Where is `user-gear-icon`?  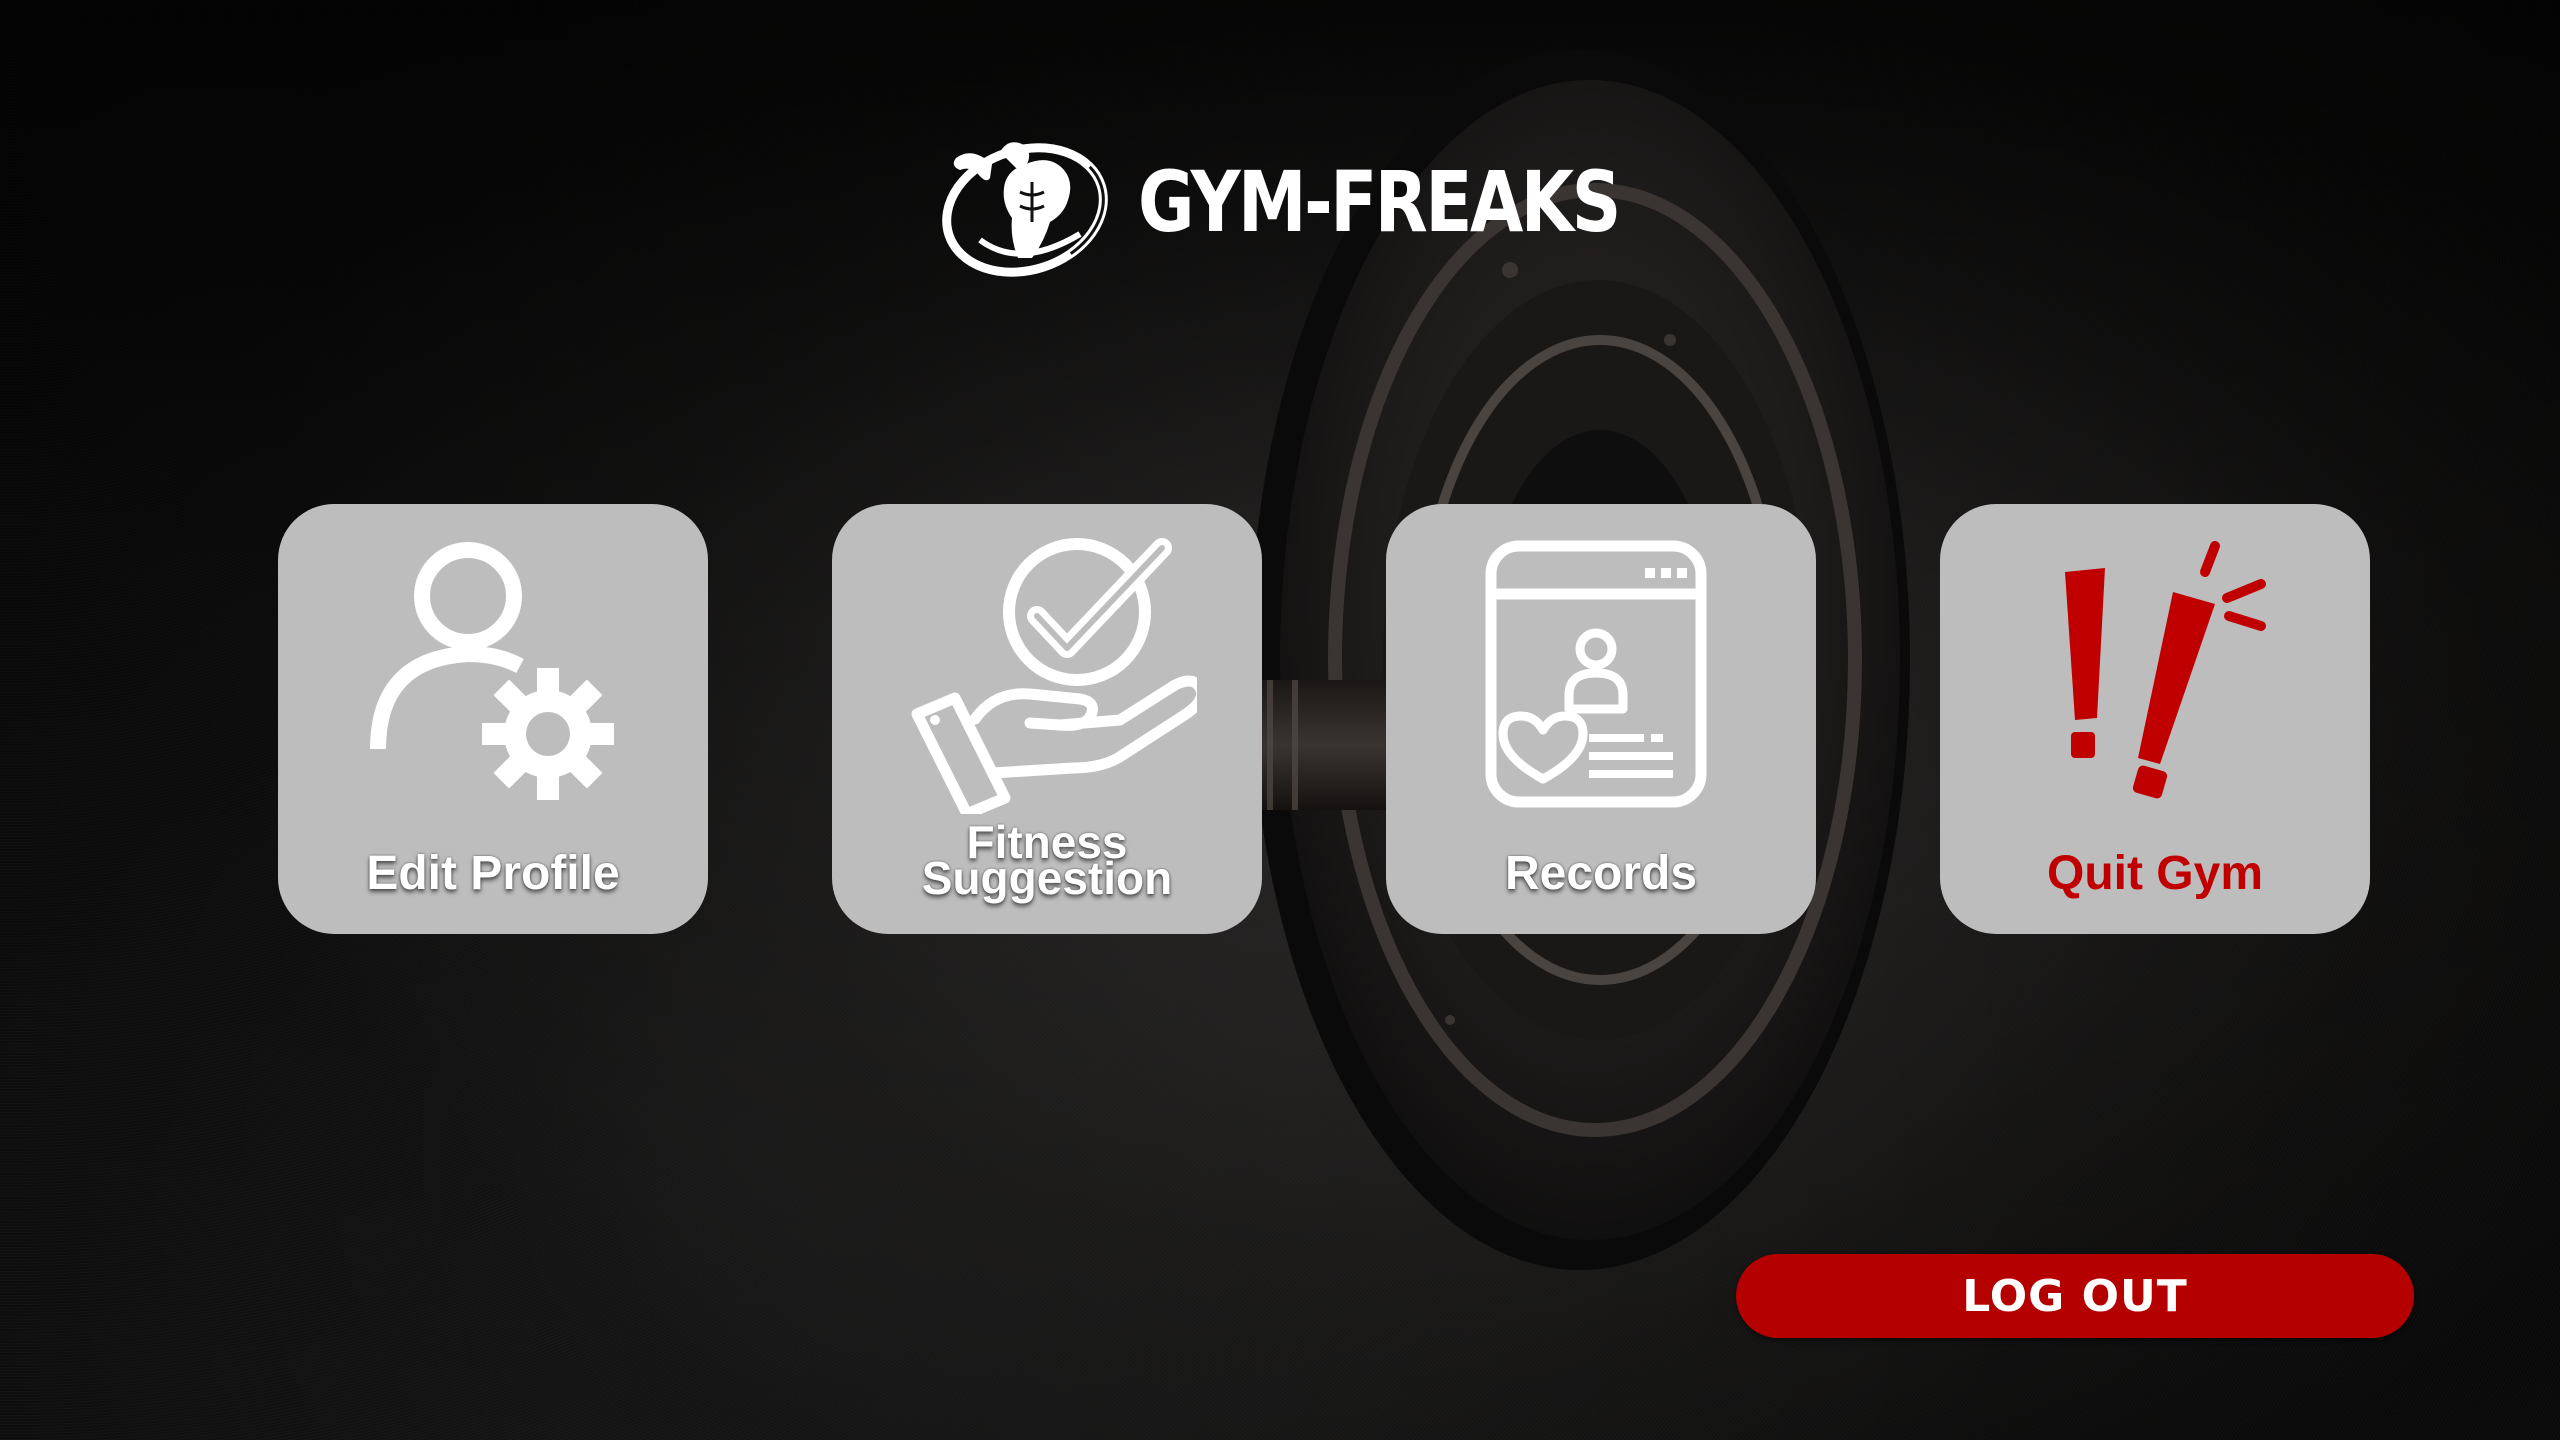 user-gear-icon is located at coordinates (492, 671).